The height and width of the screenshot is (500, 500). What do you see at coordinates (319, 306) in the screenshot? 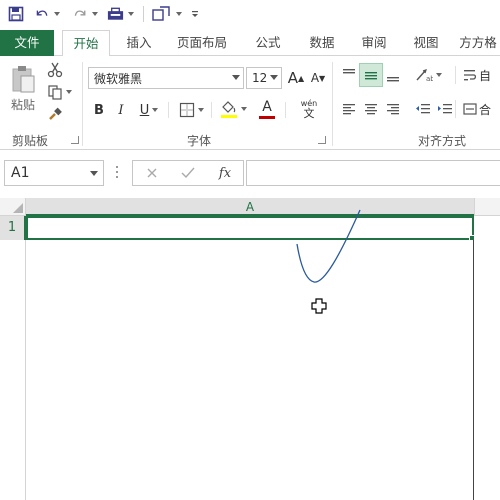
I see `cross-cursor-icon` at bounding box center [319, 306].